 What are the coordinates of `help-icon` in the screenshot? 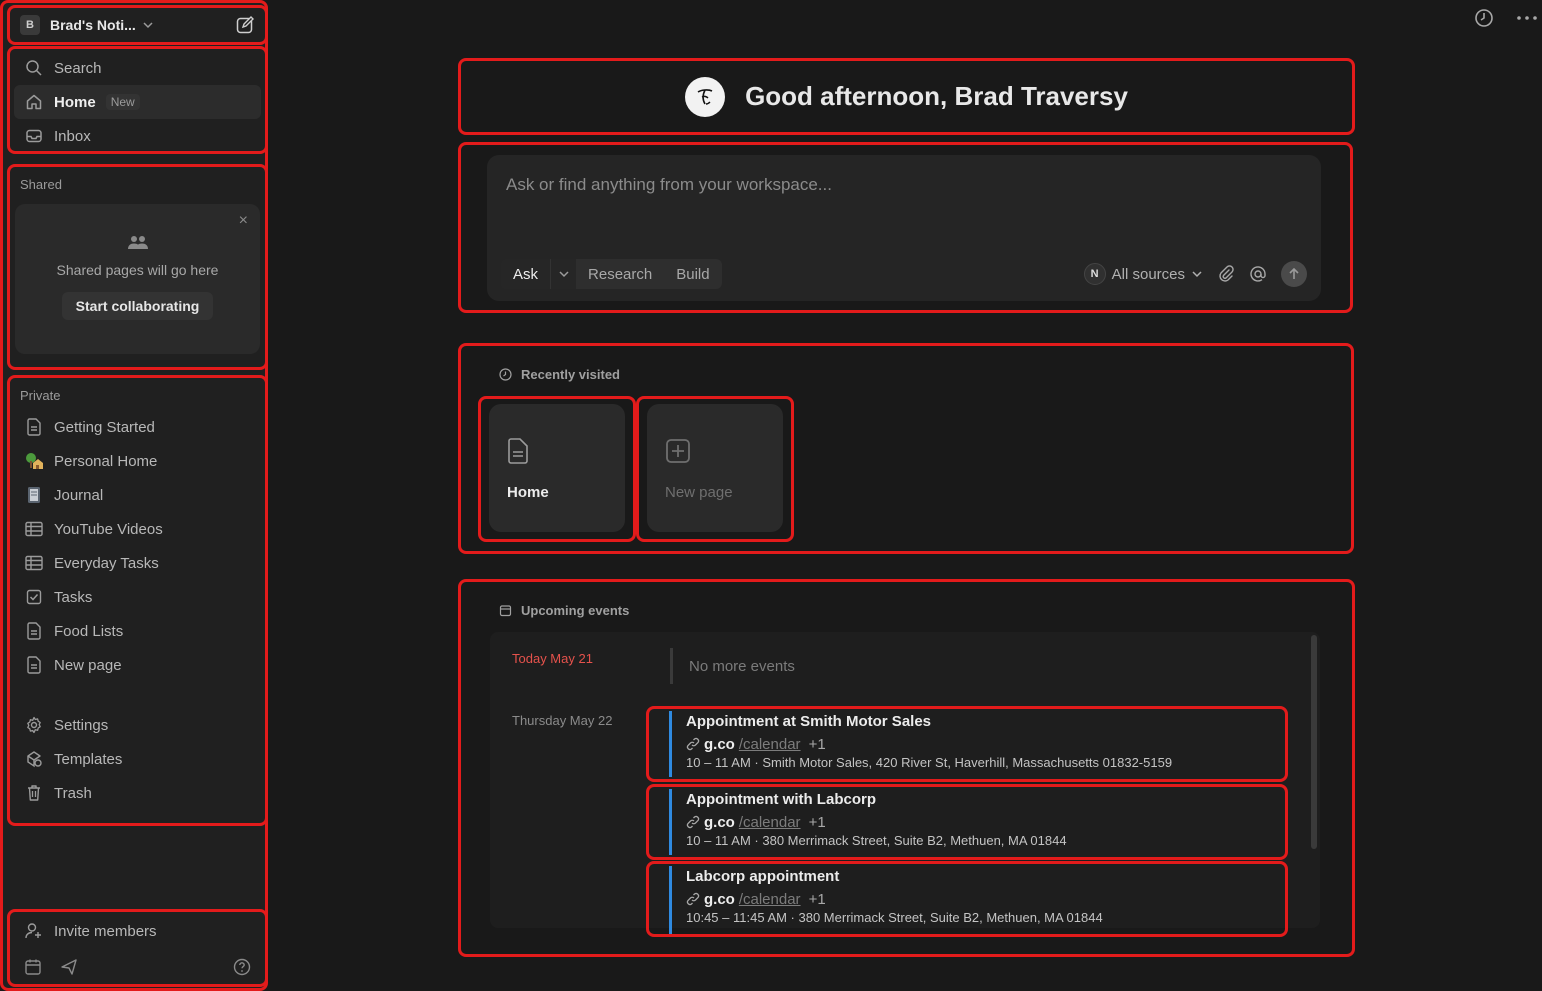 It's located at (242, 967).